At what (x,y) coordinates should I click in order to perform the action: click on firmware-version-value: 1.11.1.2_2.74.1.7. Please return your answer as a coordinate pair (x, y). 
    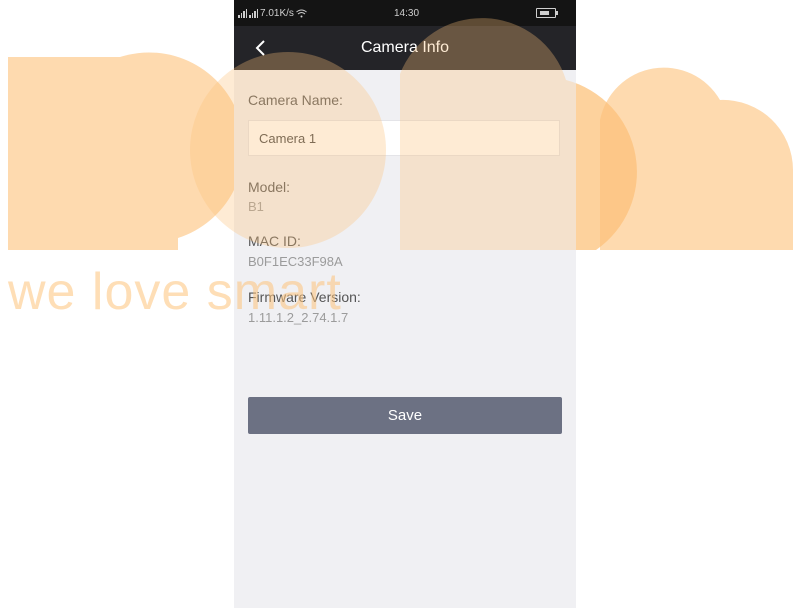
    Looking at the image, I should click on (298, 317).